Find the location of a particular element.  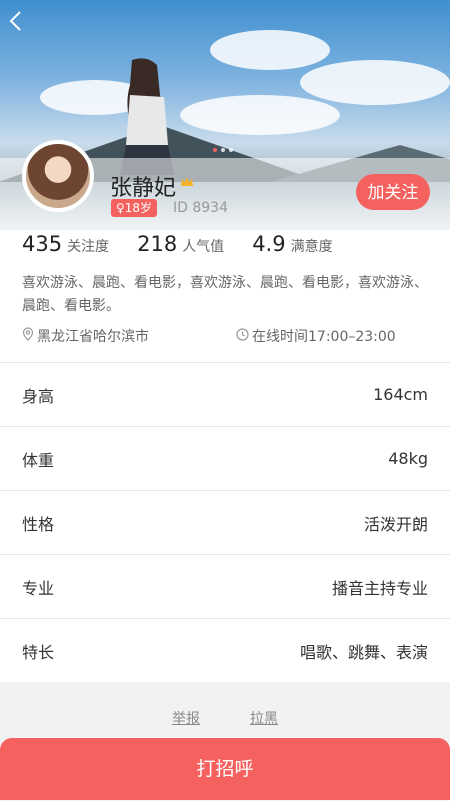

stat-number: 435 is located at coordinates (42, 244).